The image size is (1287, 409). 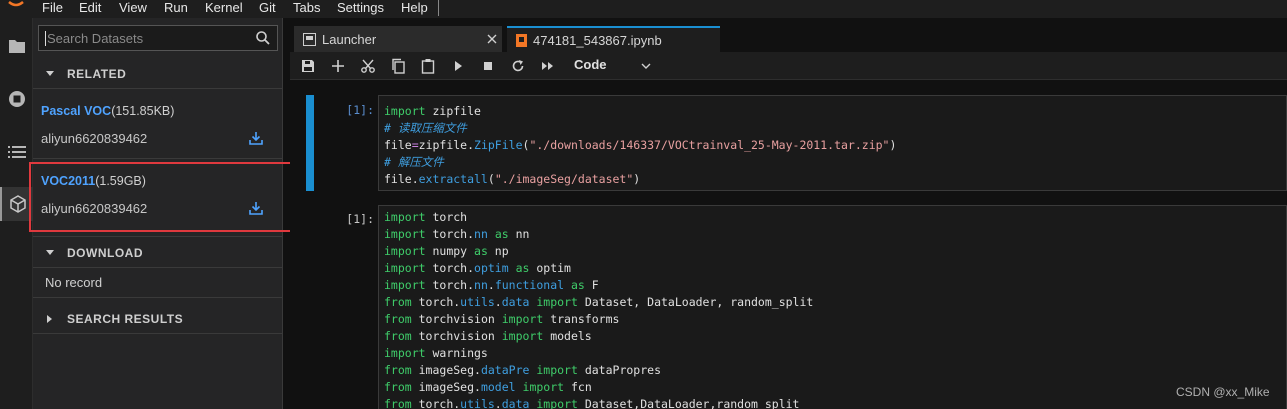 I want to click on notebook-icon, so click(x=521, y=40).